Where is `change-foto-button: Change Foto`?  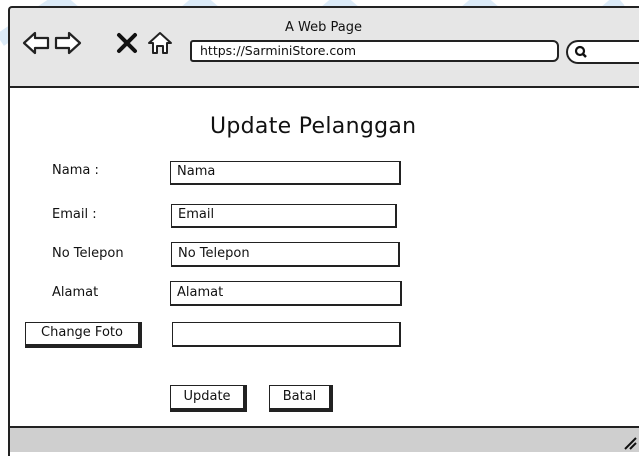 change-foto-button: Change Foto is located at coordinates (83, 335).